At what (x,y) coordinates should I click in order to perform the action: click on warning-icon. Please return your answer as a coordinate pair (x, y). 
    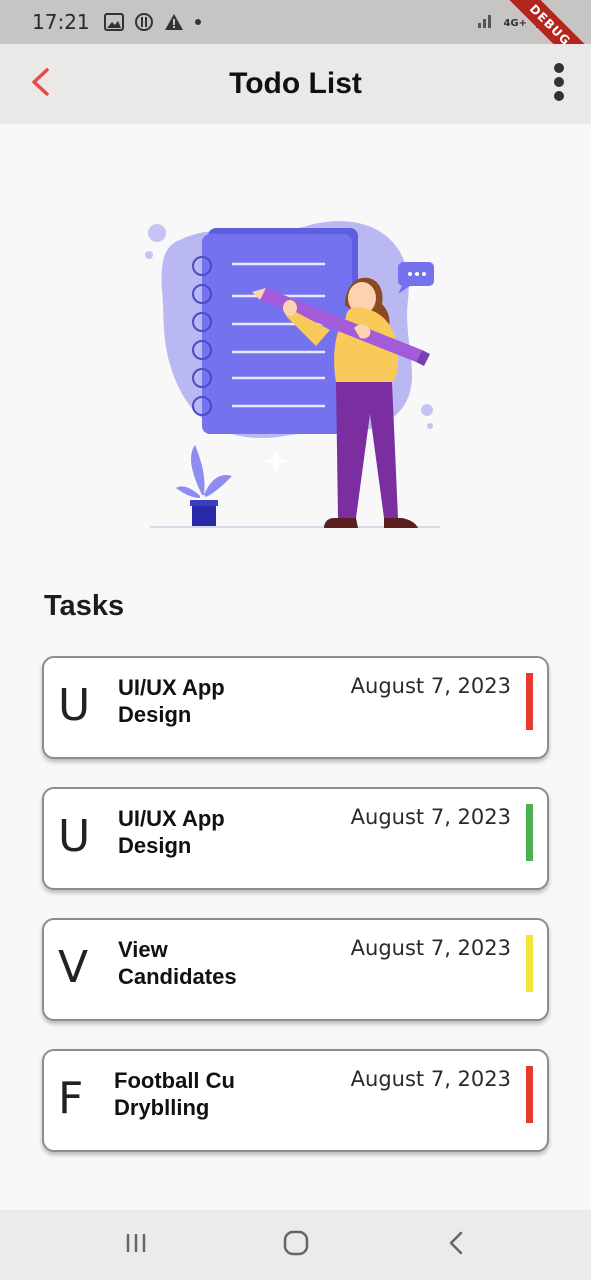
    Looking at the image, I should click on (174, 22).